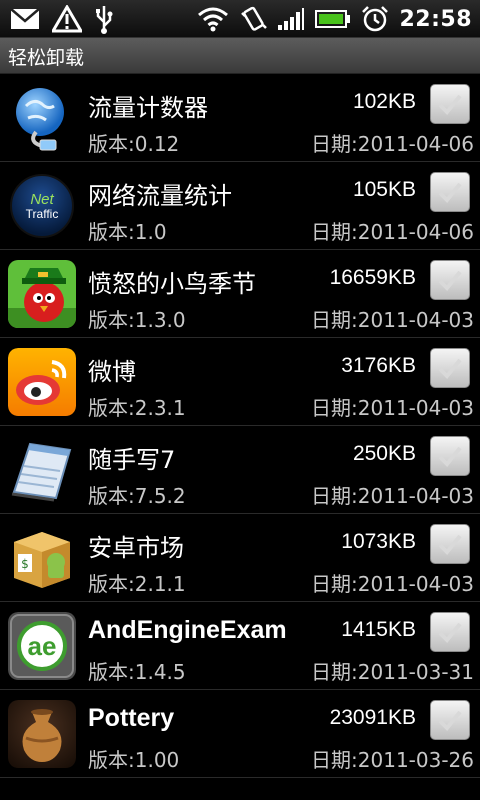  I want to click on list-item: $ 安卓市场 1073KB 版本:2.1.1 日期:2011-04-03, so click(240, 558).